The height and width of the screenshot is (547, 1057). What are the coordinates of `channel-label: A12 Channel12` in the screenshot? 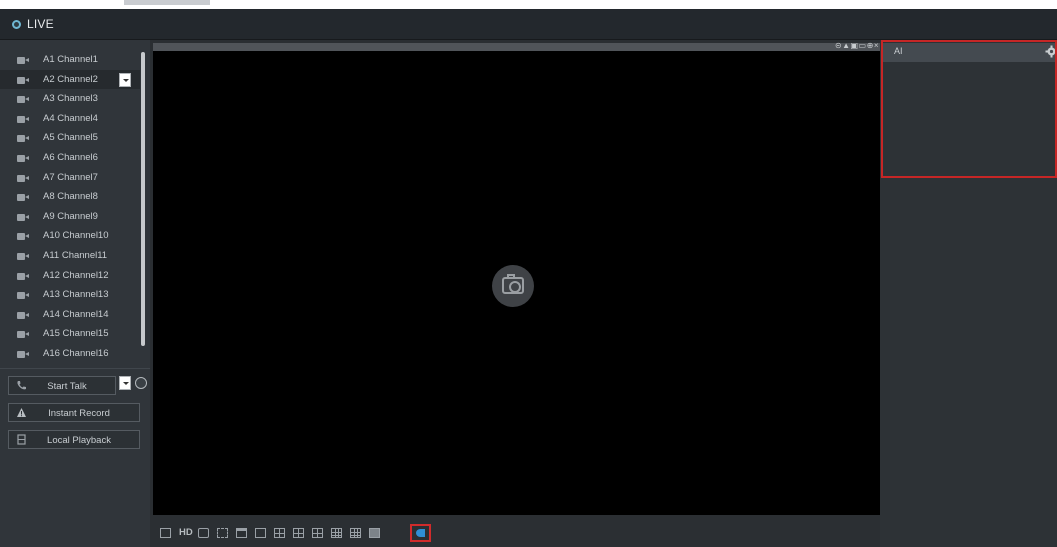 It's located at (76, 275).